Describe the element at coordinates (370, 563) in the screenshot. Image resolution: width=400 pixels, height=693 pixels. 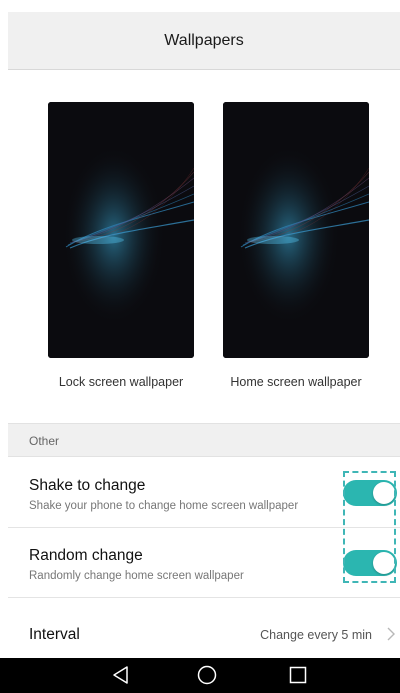
I see `random-change-toggle` at that location.